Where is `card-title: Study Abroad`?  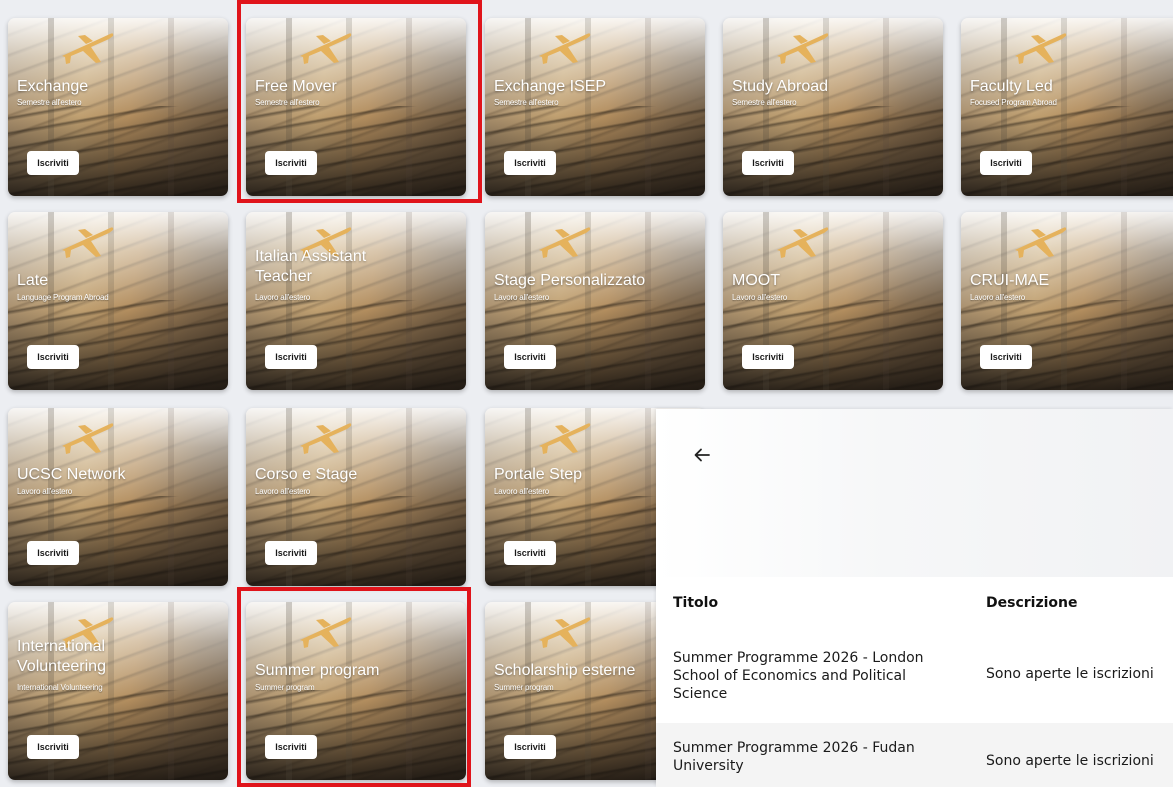
card-title: Study Abroad is located at coordinates (780, 86).